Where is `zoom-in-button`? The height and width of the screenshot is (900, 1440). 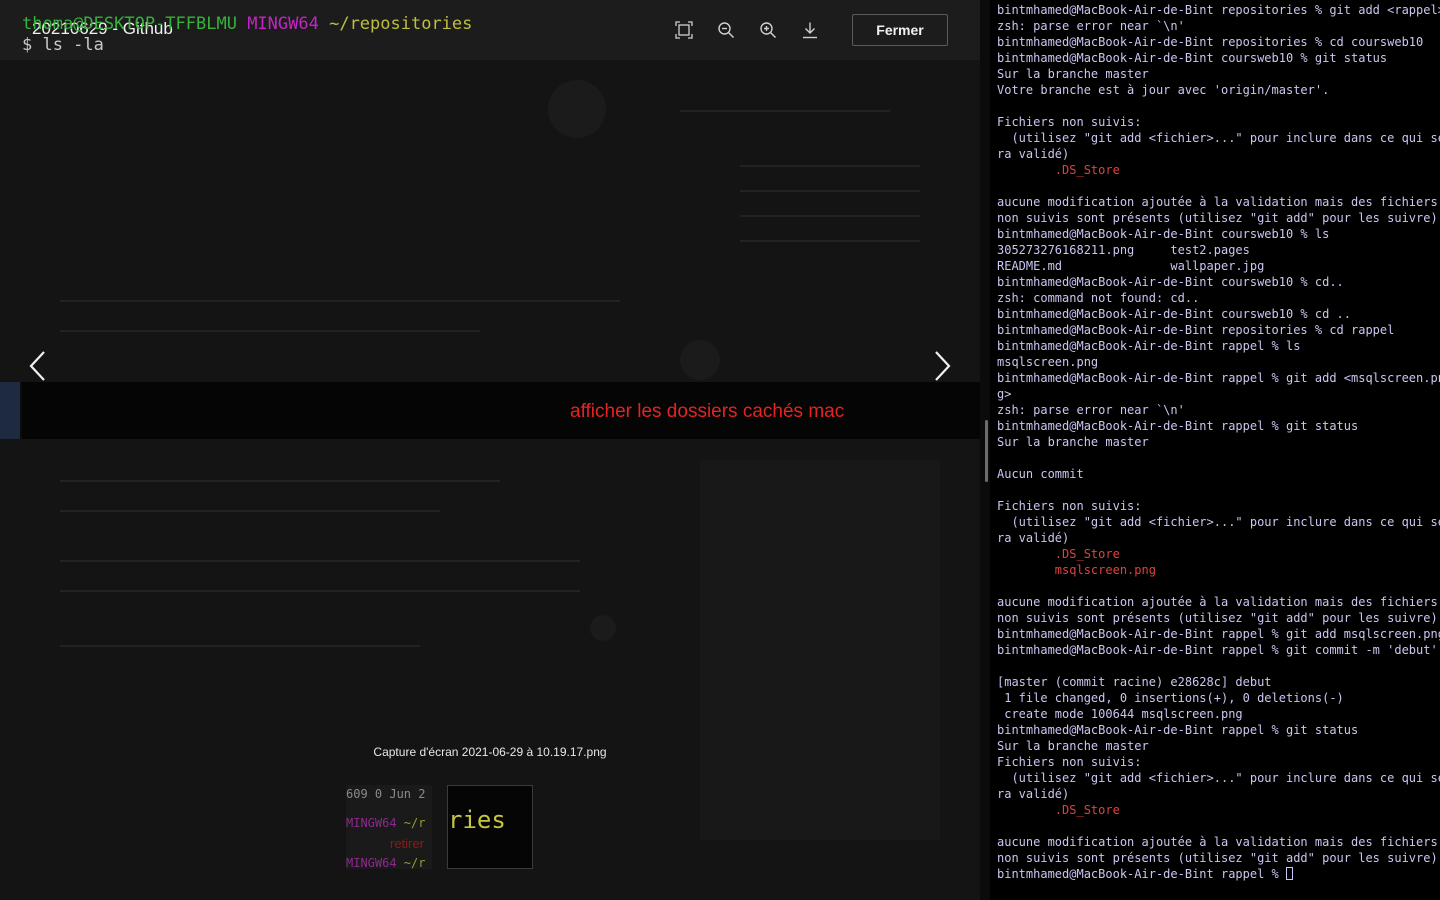 zoom-in-button is located at coordinates (768, 30).